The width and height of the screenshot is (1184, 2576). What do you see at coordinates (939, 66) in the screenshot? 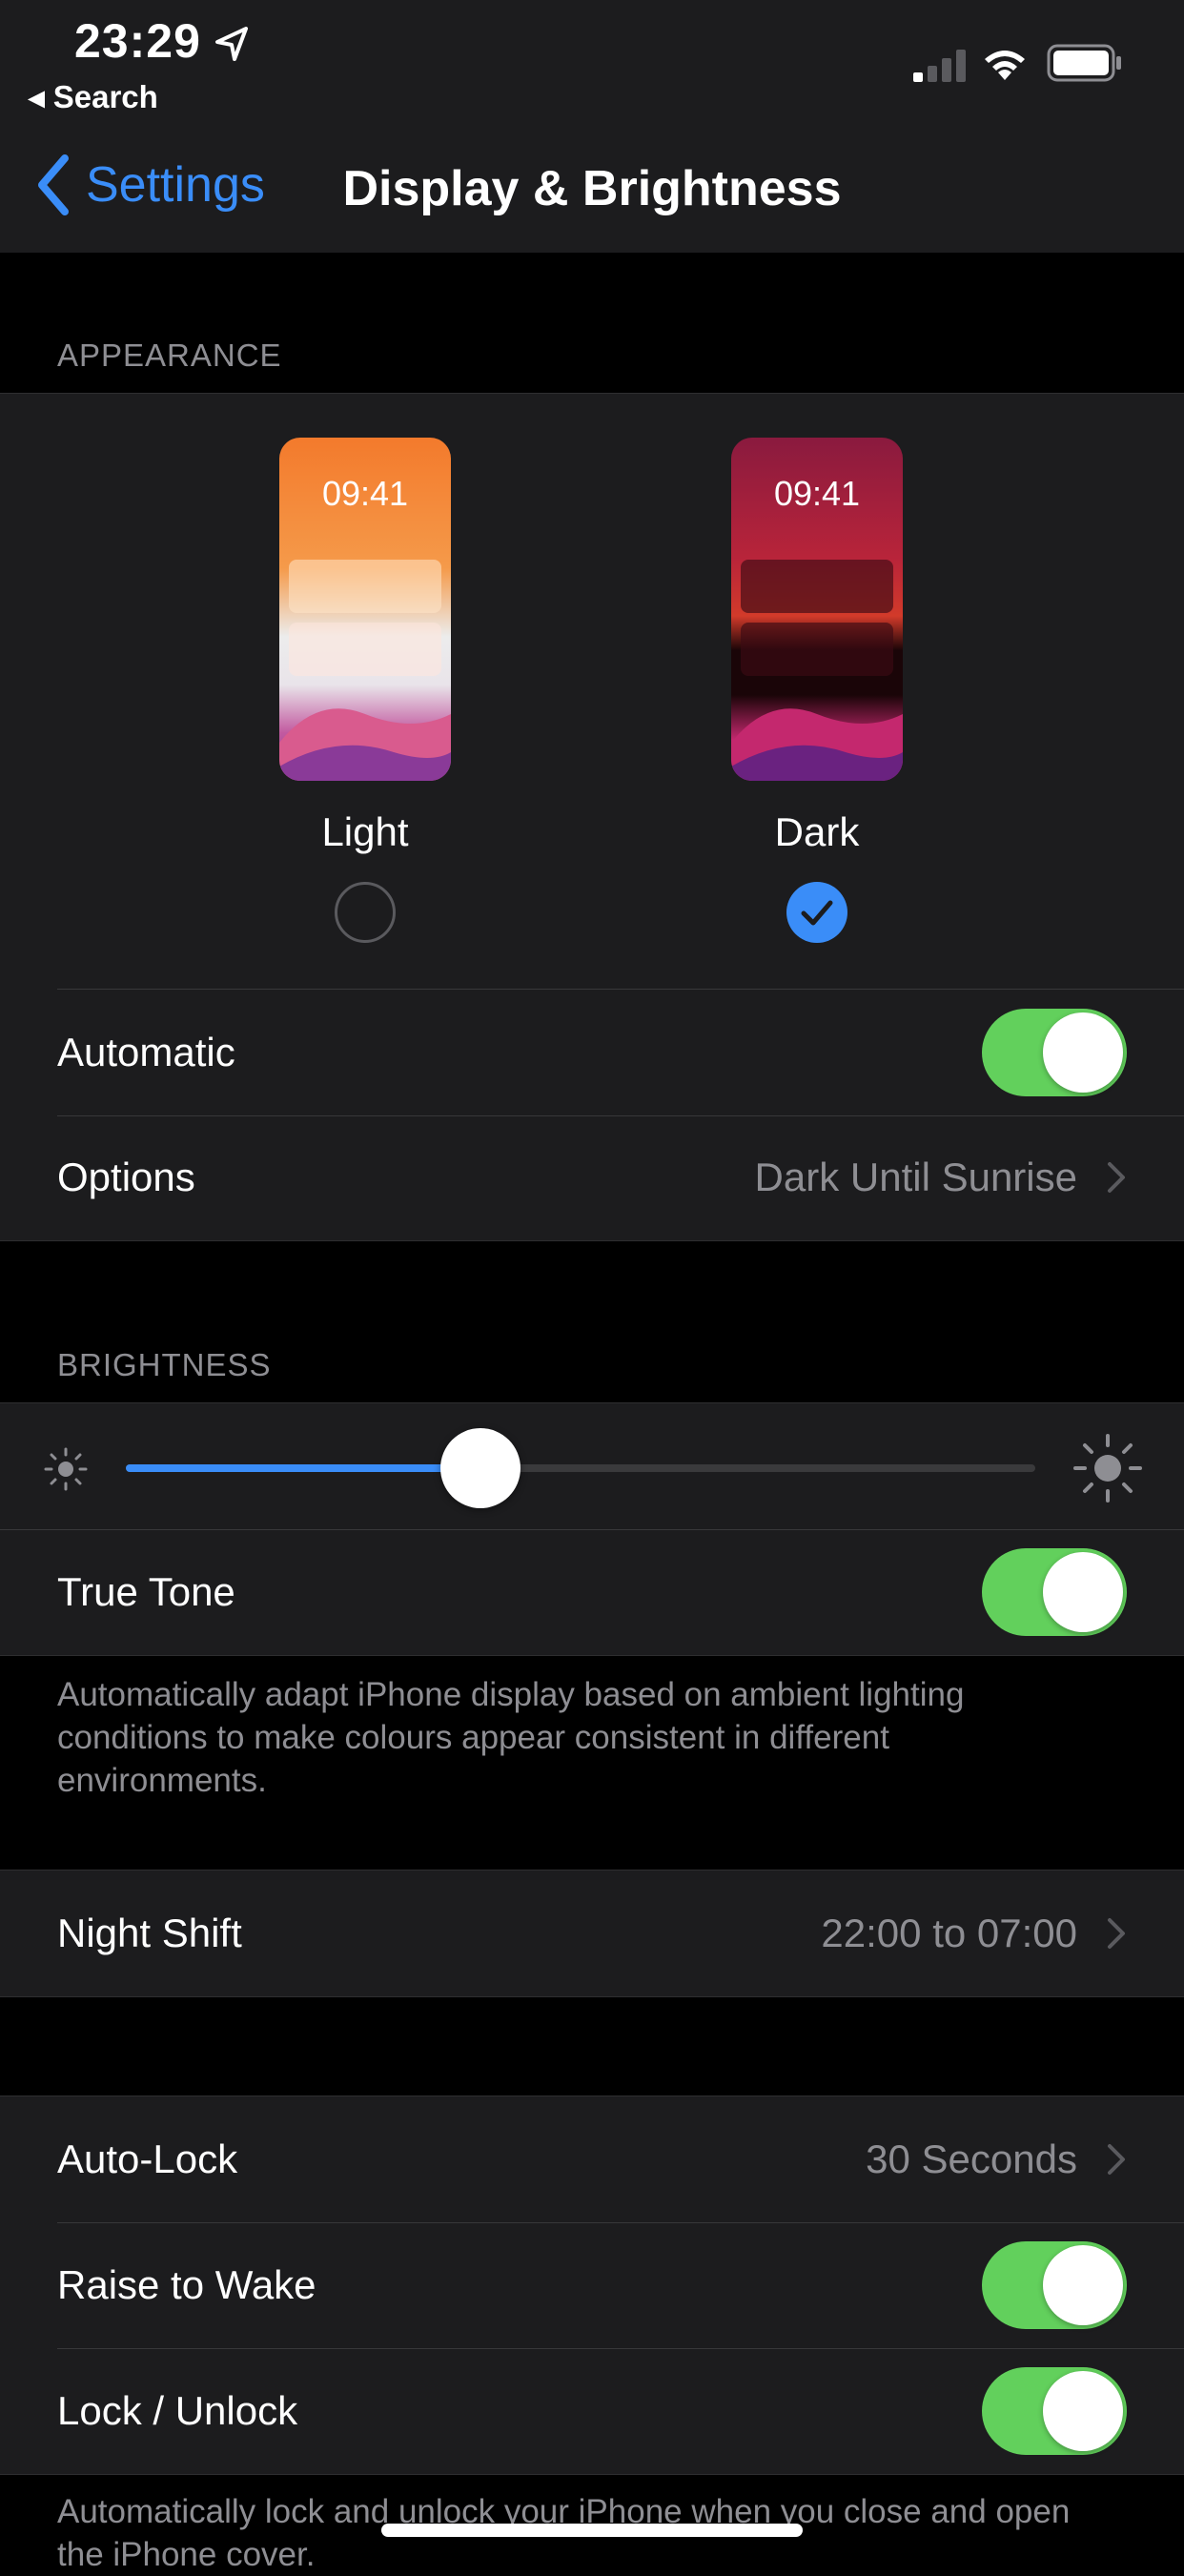
I see `signal-icon` at bounding box center [939, 66].